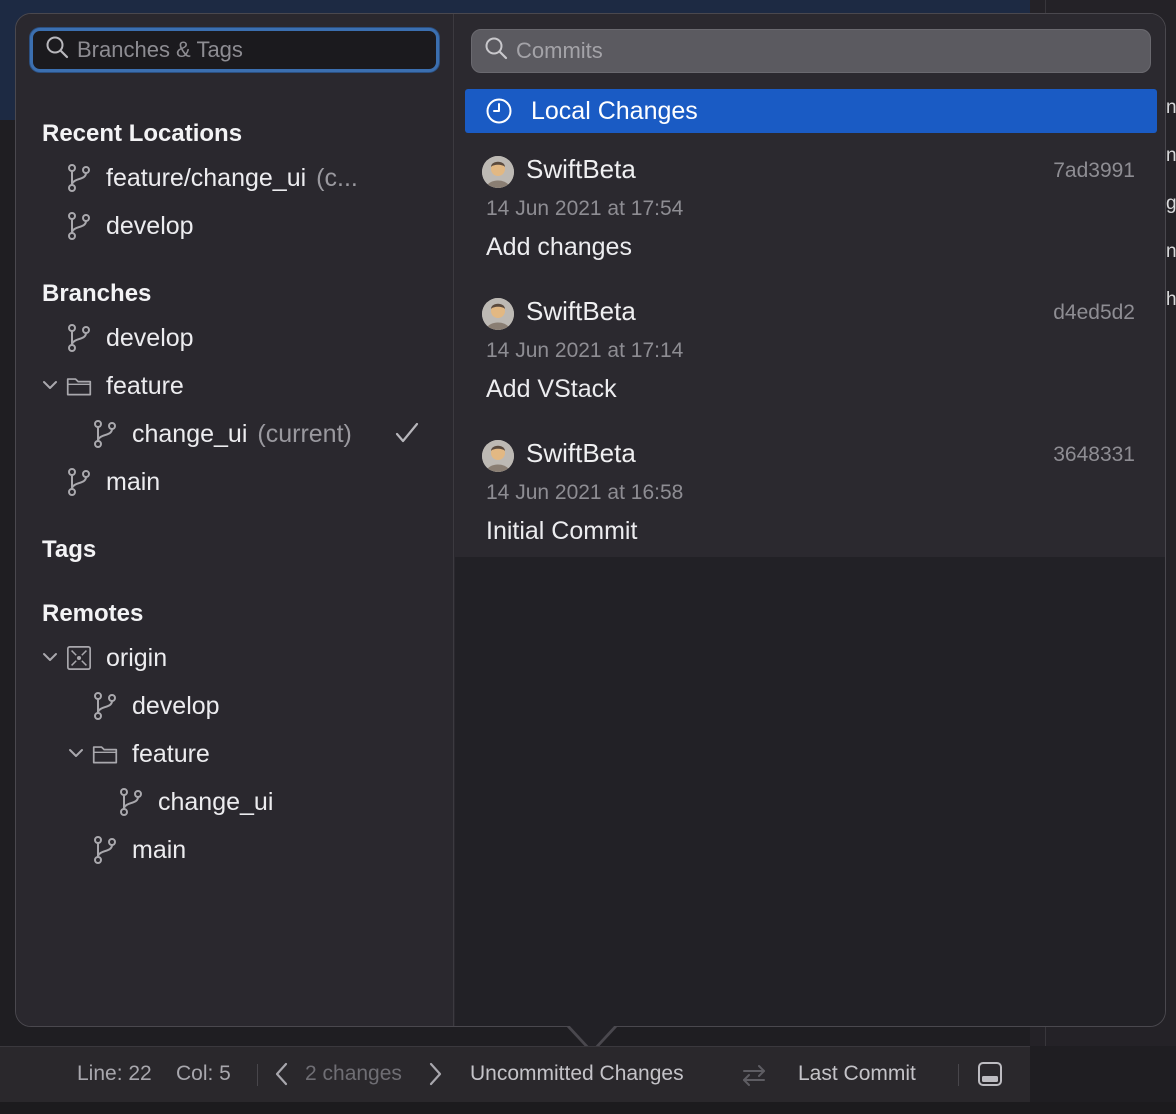  I want to click on remote-label: origin, so click(137, 657).